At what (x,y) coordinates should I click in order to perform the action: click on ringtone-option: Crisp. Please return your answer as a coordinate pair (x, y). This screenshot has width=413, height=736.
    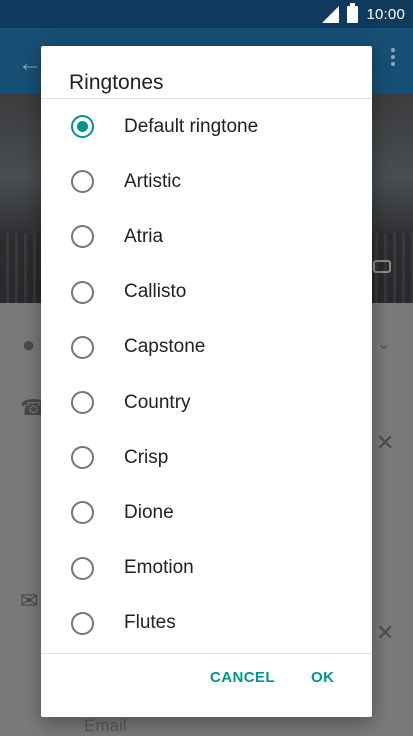
    Looking at the image, I should click on (206, 457).